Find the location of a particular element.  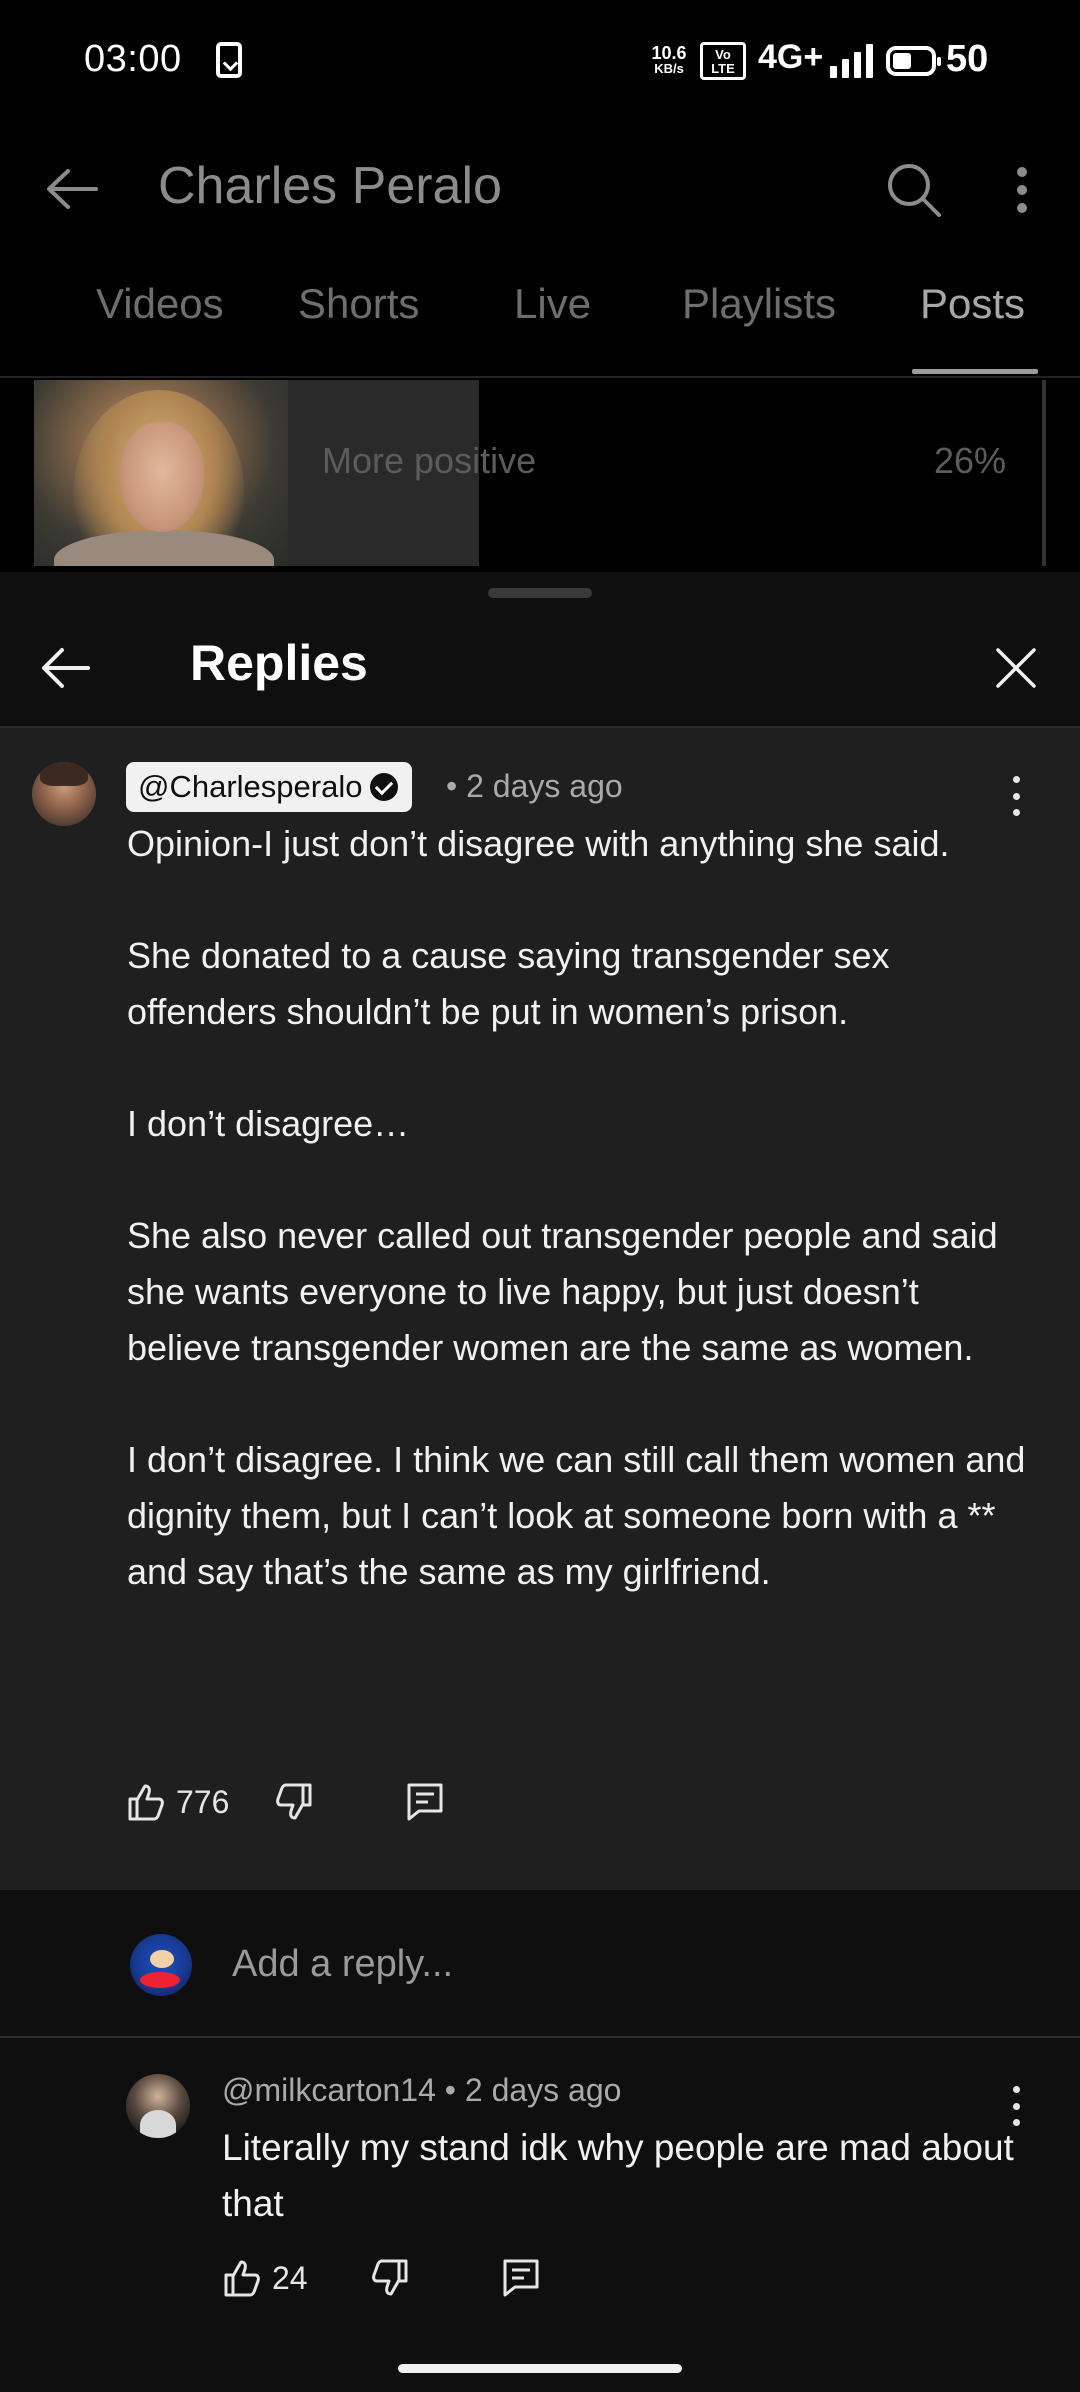

like-button: 776 is located at coordinates (177, 1802).